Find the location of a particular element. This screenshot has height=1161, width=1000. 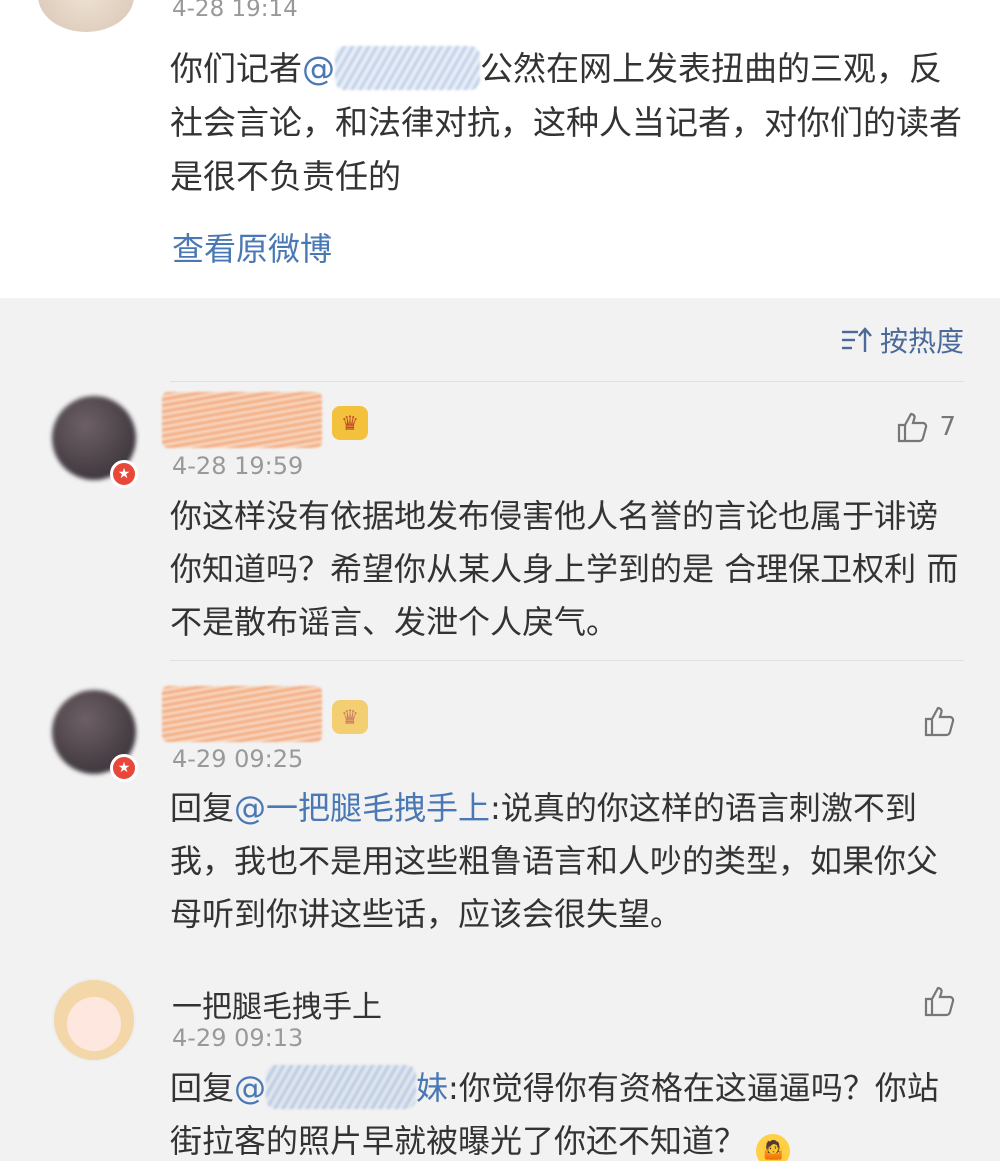

comment-text: 回复@ 妹:你觉得你有资格在这逼逼吗？你站街拉客的照片早就被曝光了你还不知道？ 🤷 is located at coordinates (565, 1111).